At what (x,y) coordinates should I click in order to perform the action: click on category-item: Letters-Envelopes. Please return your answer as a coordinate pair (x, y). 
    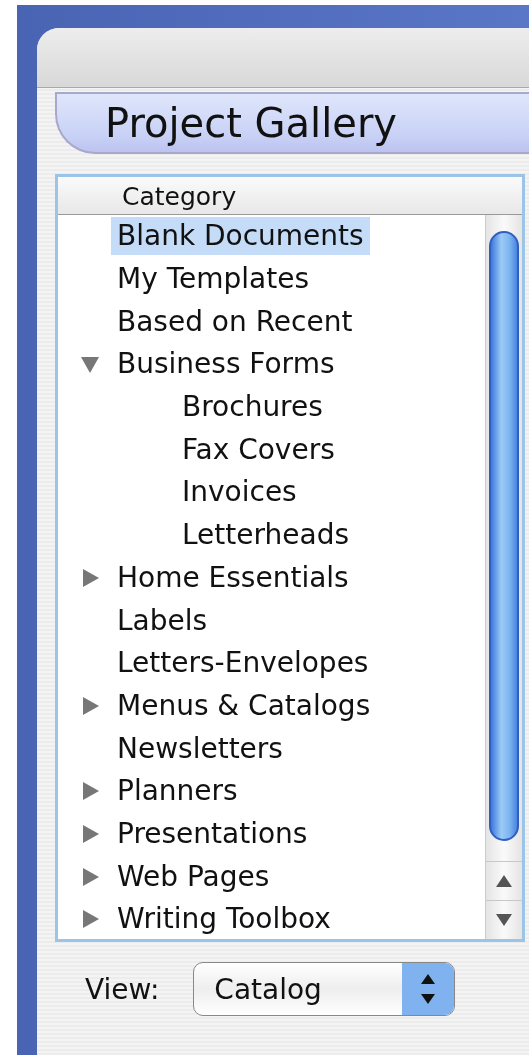
    Looking at the image, I should click on (243, 663).